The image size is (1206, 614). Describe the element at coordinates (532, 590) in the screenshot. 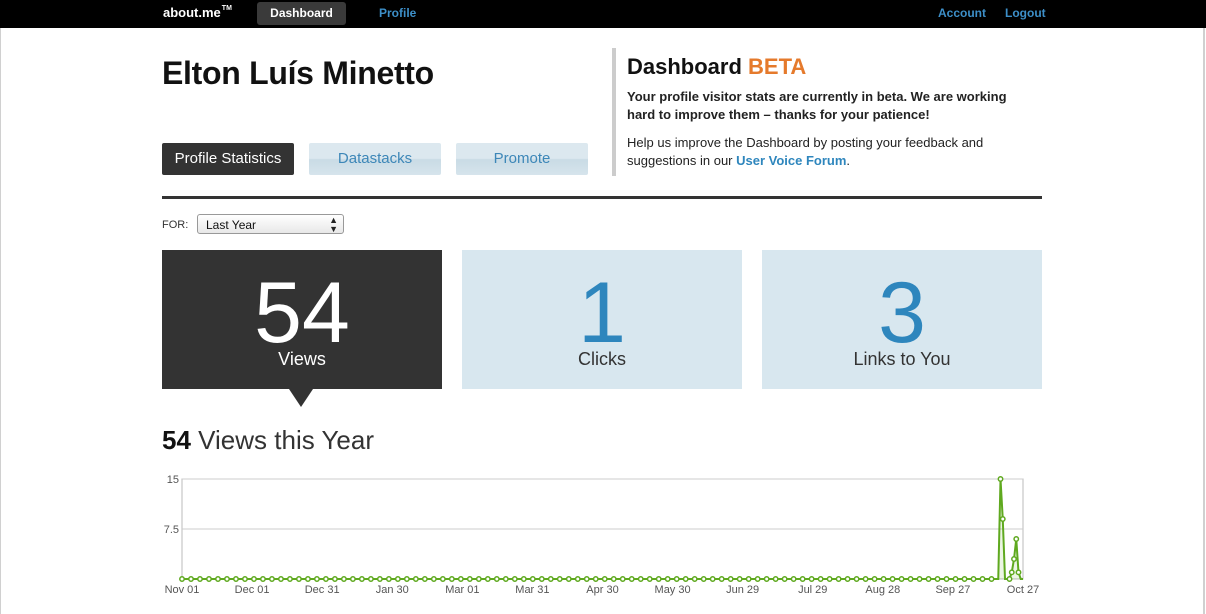

I see `x-tick-label: Mar 31` at that location.